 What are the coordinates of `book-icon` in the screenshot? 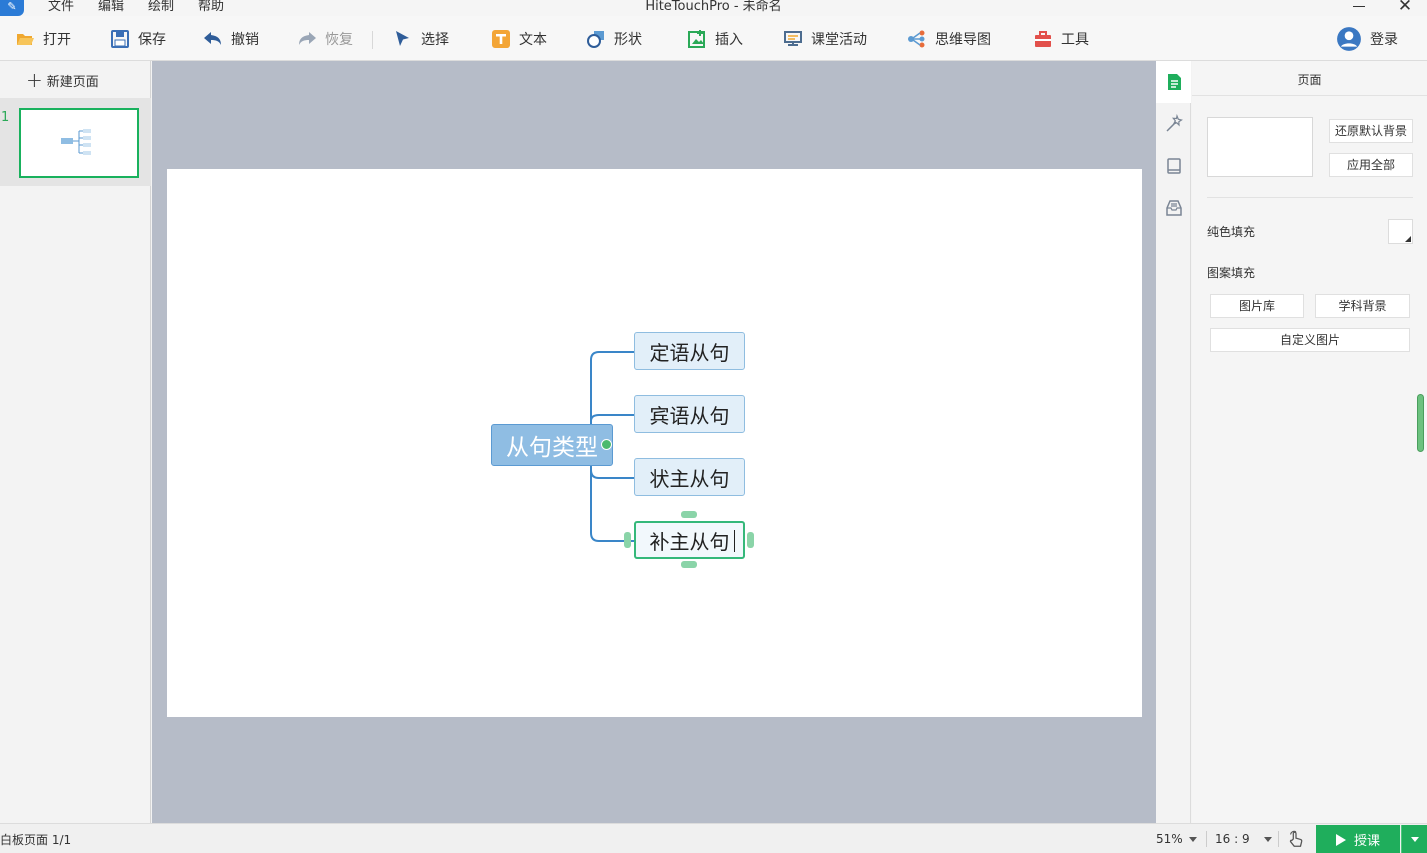 It's located at (1173, 166).